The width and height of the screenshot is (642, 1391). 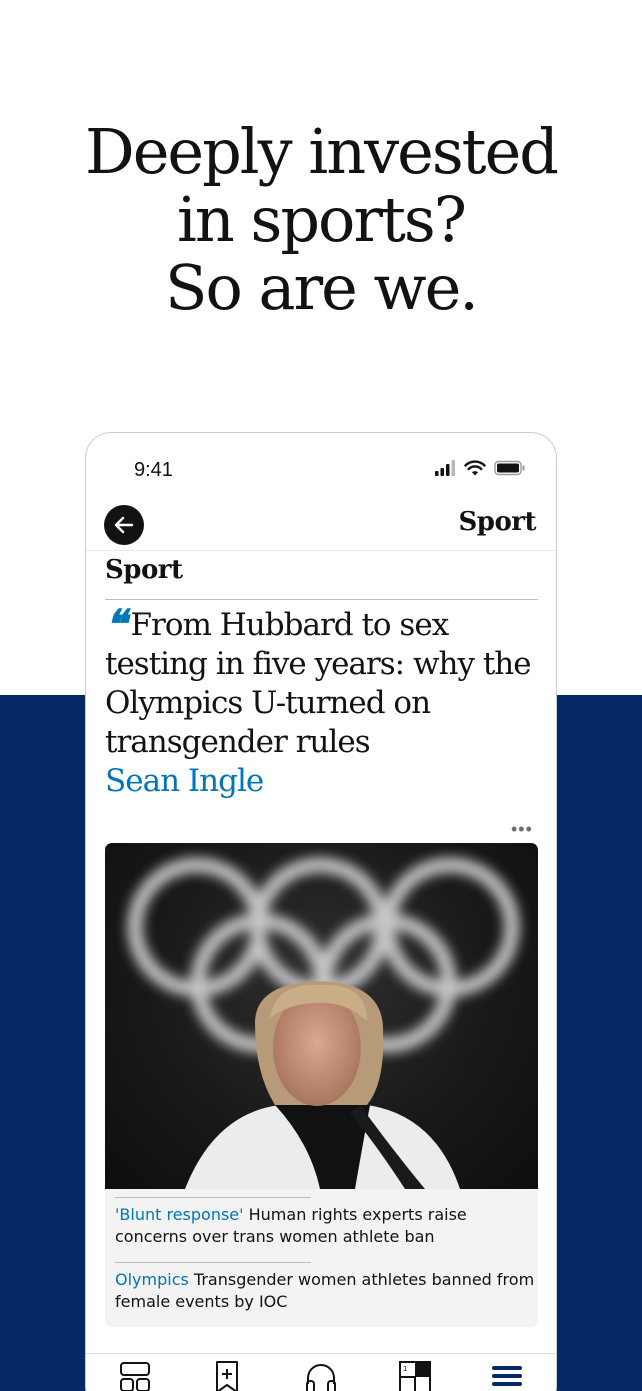 I want to click on related-kicker: Olympics, so click(x=152, y=1279).